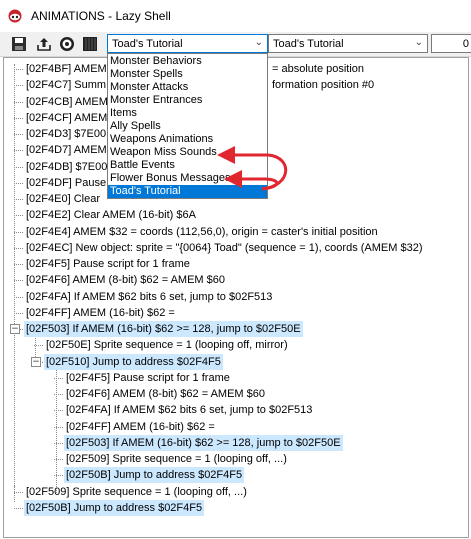 Image resolution: width=471 pixels, height=539 pixels. I want to click on tree-node: [02F4BF] AMEM, so click(66, 69).